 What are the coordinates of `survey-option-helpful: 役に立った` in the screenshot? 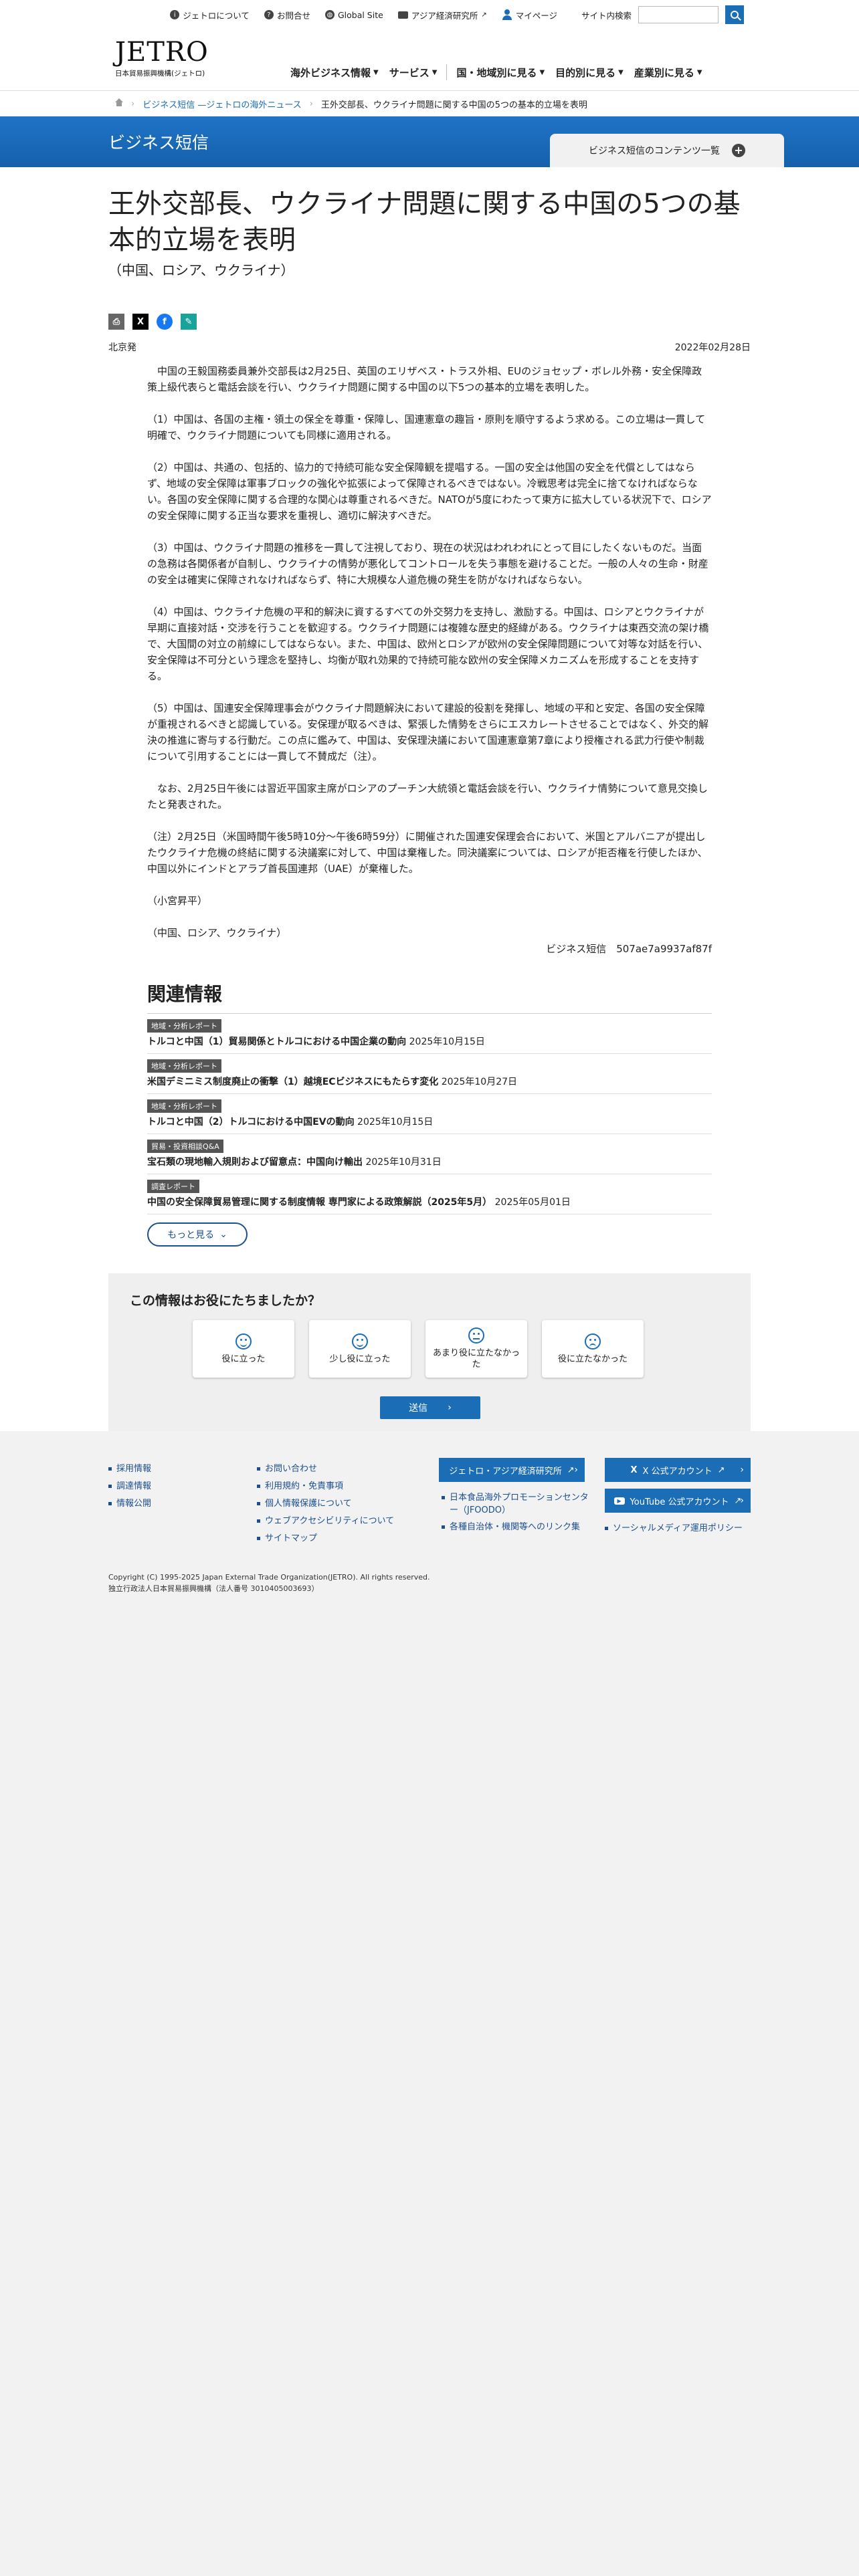 It's located at (243, 1349).